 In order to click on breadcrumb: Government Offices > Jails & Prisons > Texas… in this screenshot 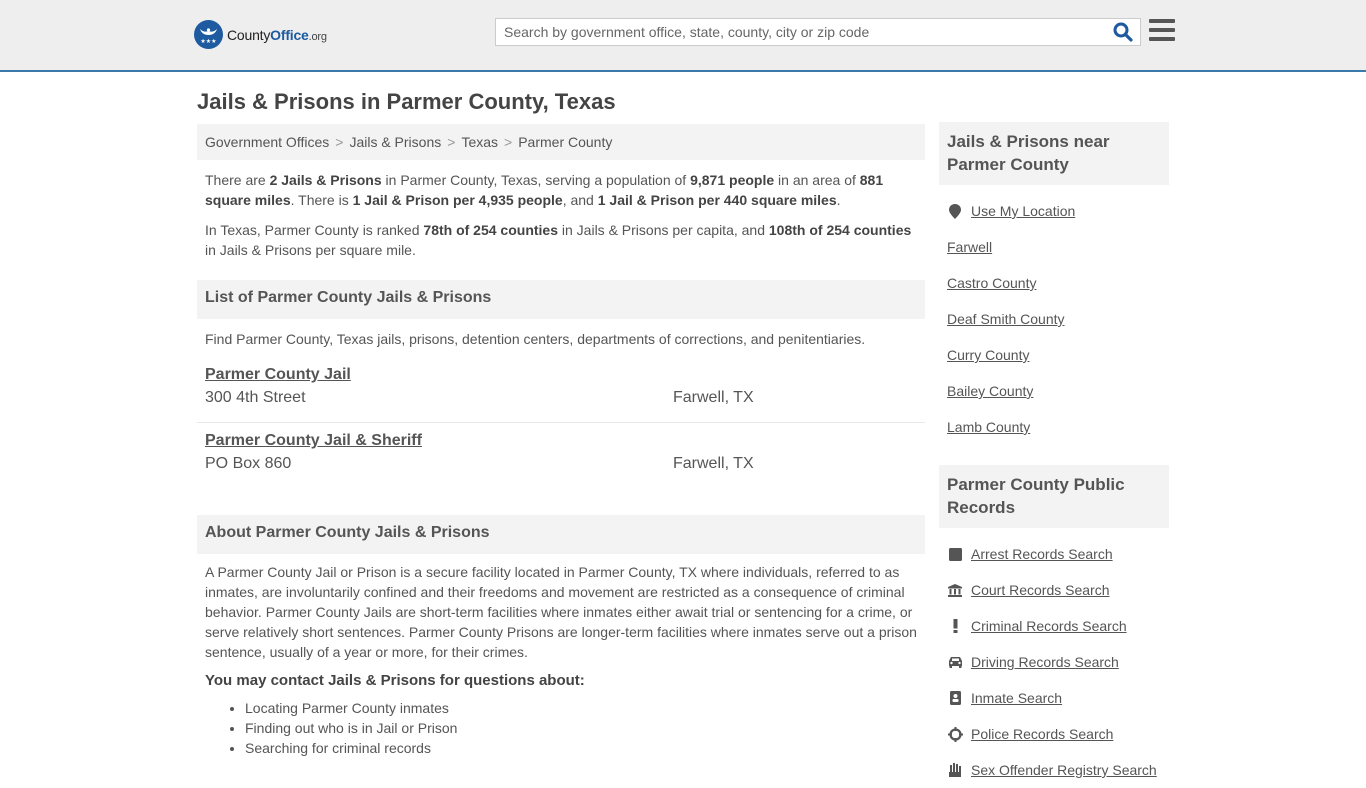, I will do `click(561, 142)`.